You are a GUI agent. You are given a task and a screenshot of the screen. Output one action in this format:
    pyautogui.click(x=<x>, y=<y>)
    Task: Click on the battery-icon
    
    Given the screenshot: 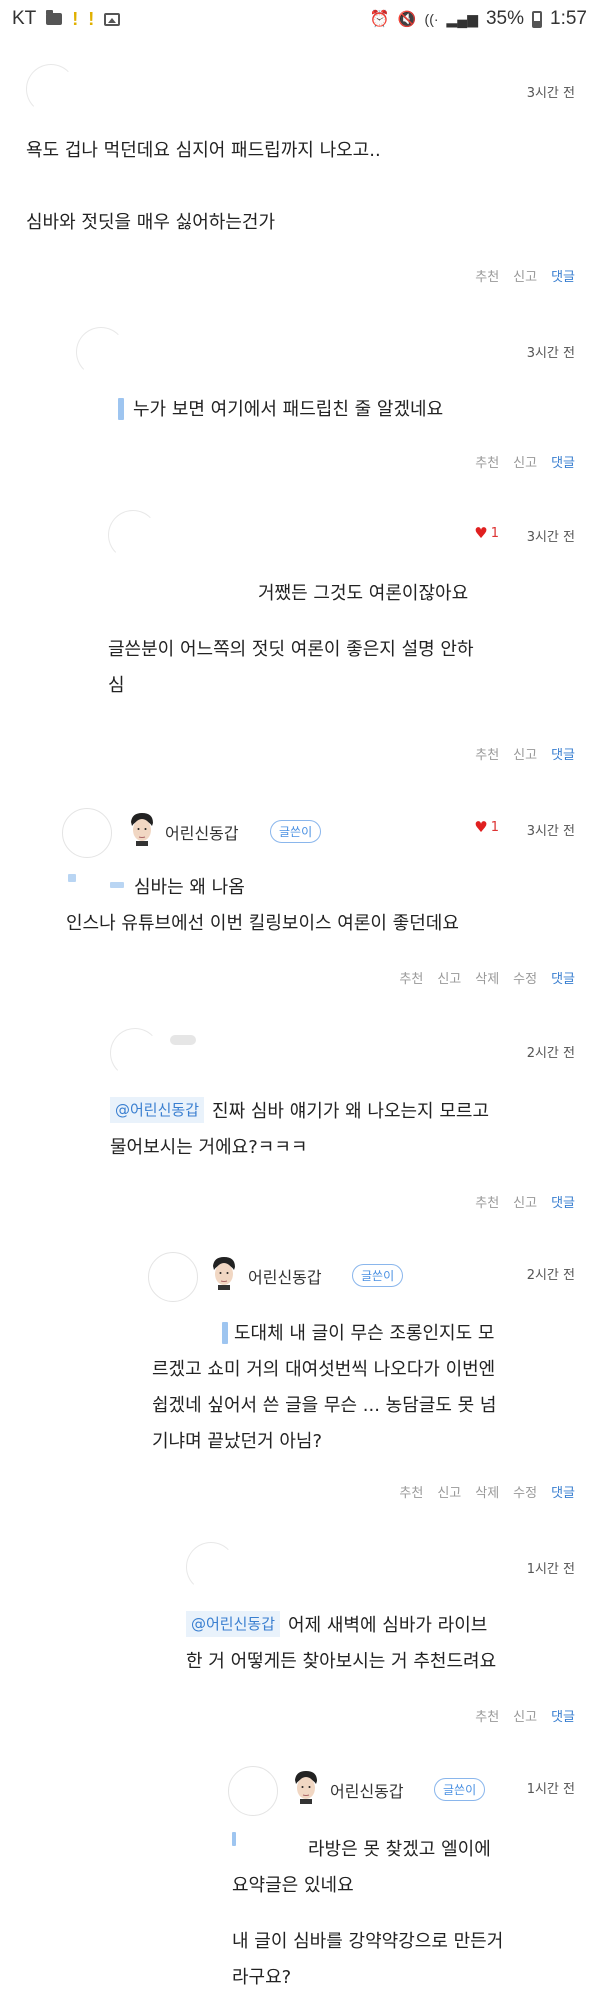 What is the action you would take?
    pyautogui.click(x=537, y=19)
    